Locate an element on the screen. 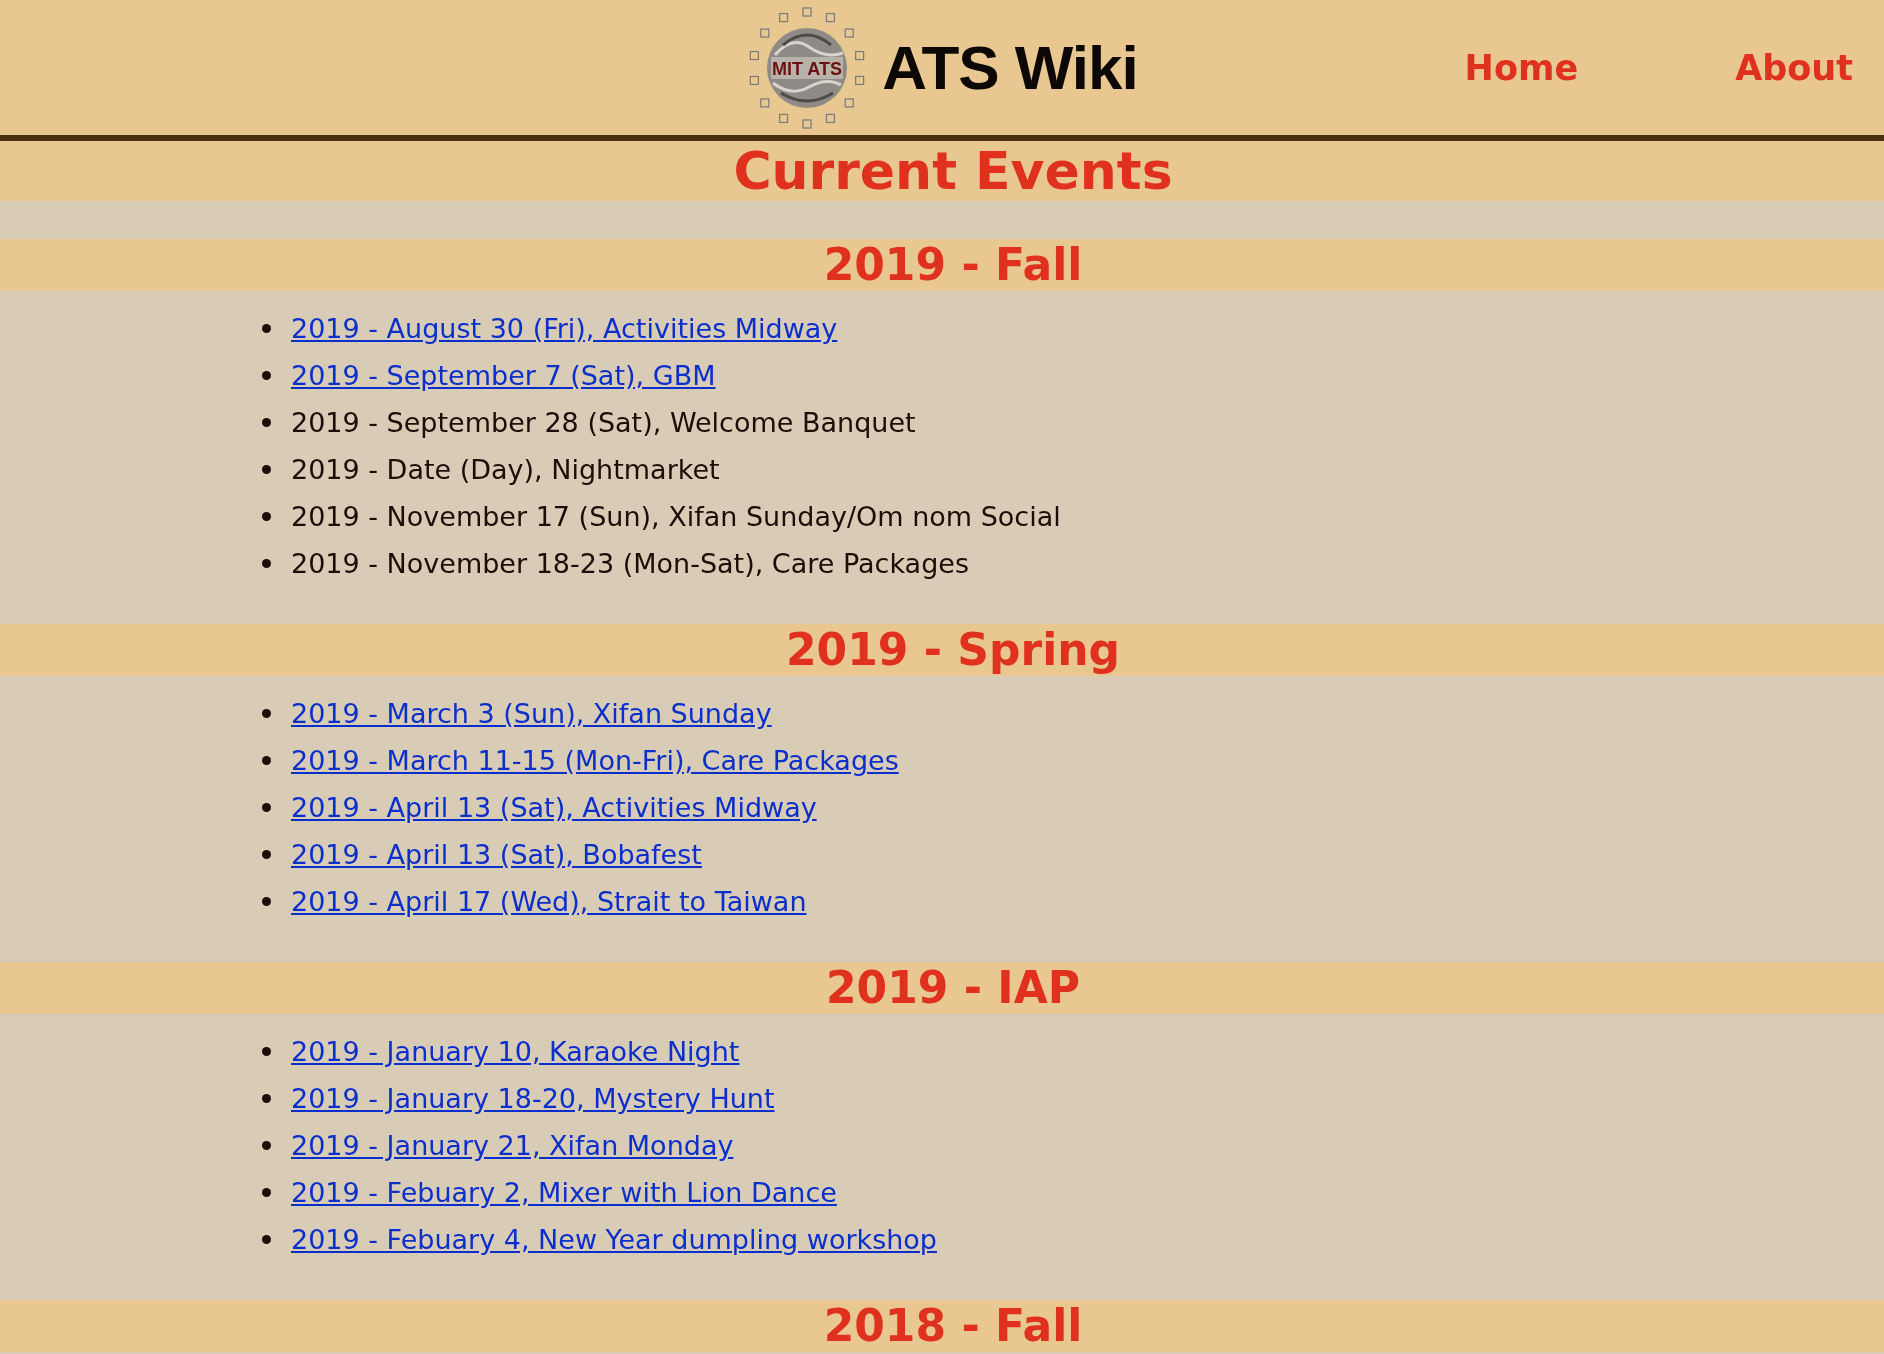 This screenshot has height=1354, width=1884. event-link: 2019 - August 30 (Fri), Activities Midway is located at coordinates (564, 328).